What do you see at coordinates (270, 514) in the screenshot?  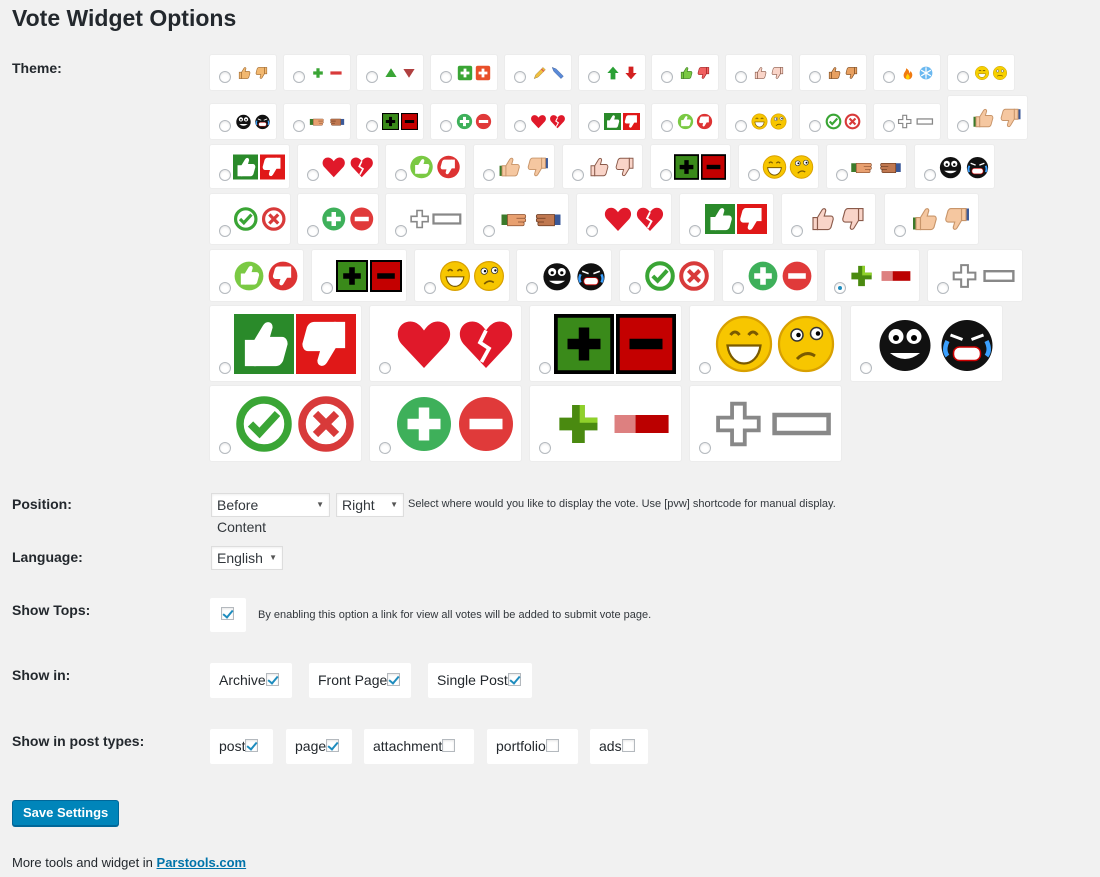 I see `position-content-select: Before Content ▼` at bounding box center [270, 514].